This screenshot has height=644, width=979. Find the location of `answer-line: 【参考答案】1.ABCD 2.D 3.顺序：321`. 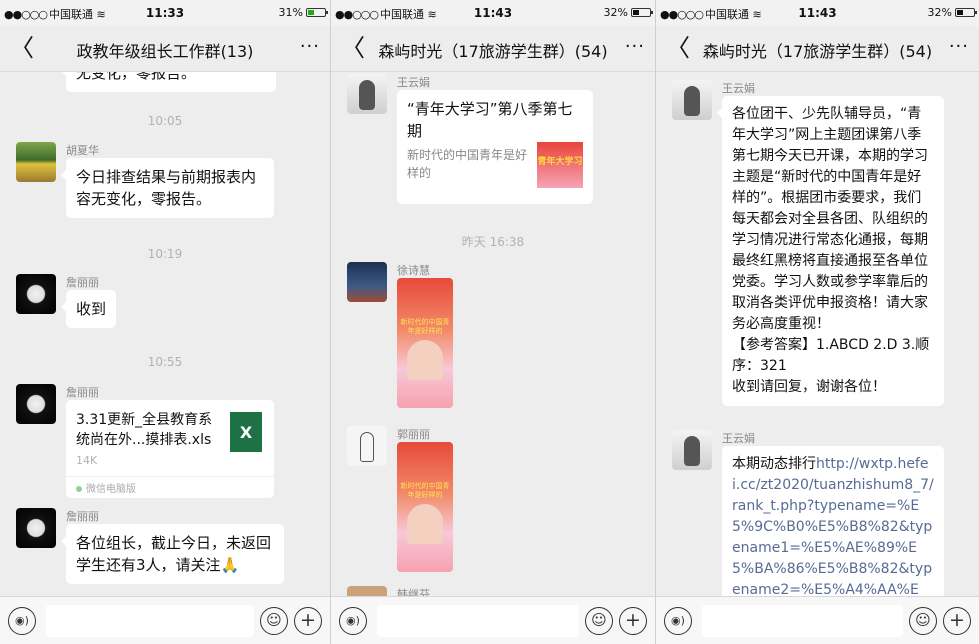

answer-line: 【参考答案】1.ABCD 2.D 3.顺序：321 is located at coordinates (831, 355).